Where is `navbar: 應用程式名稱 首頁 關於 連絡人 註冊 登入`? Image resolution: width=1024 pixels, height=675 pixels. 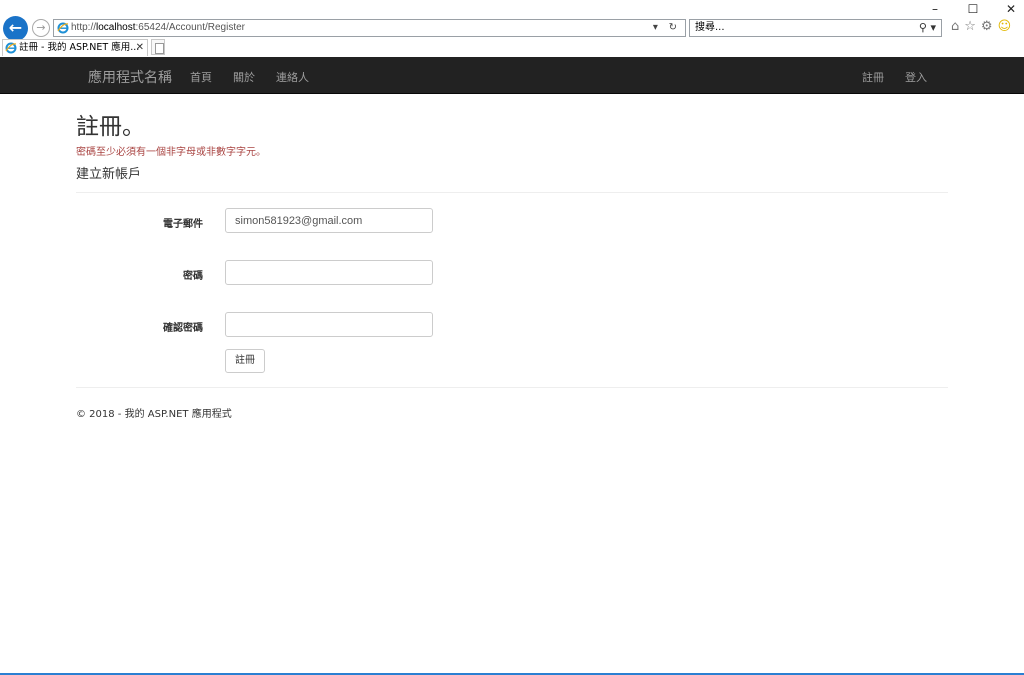
navbar: 應用程式名稱 首頁 關於 連絡人 註冊 登入 is located at coordinates (512, 75).